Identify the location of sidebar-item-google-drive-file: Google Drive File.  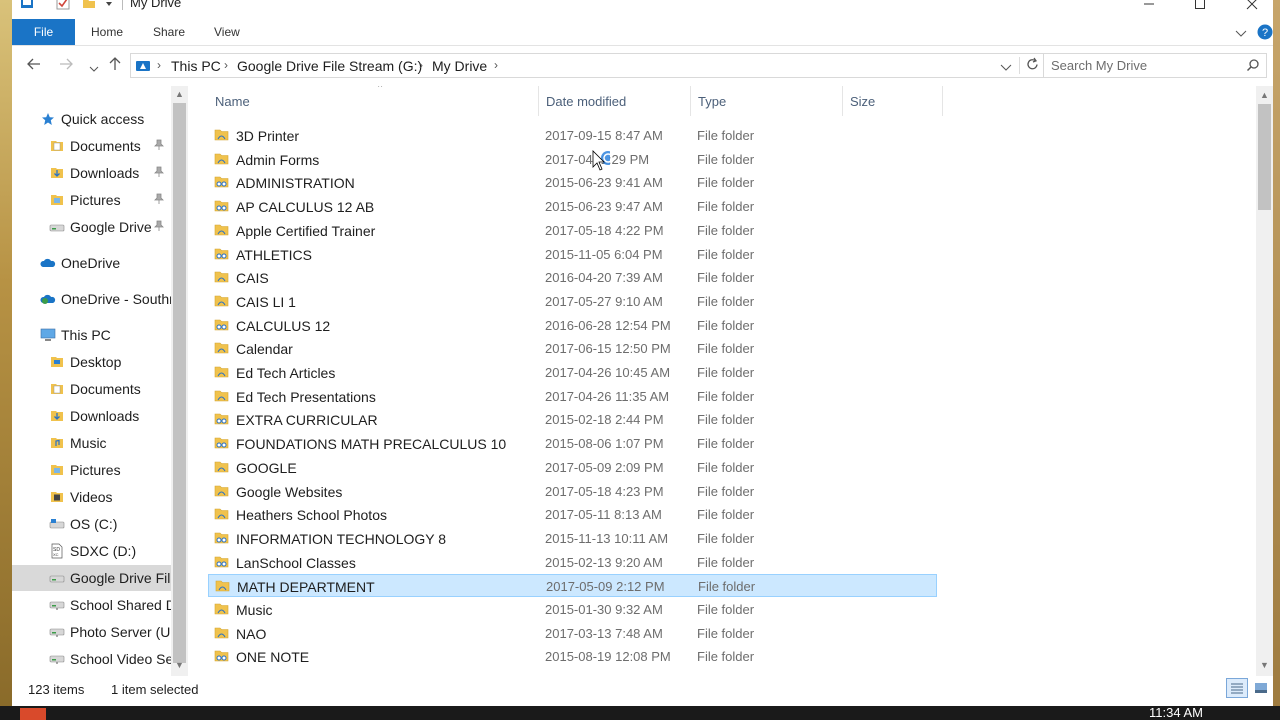
(95, 578).